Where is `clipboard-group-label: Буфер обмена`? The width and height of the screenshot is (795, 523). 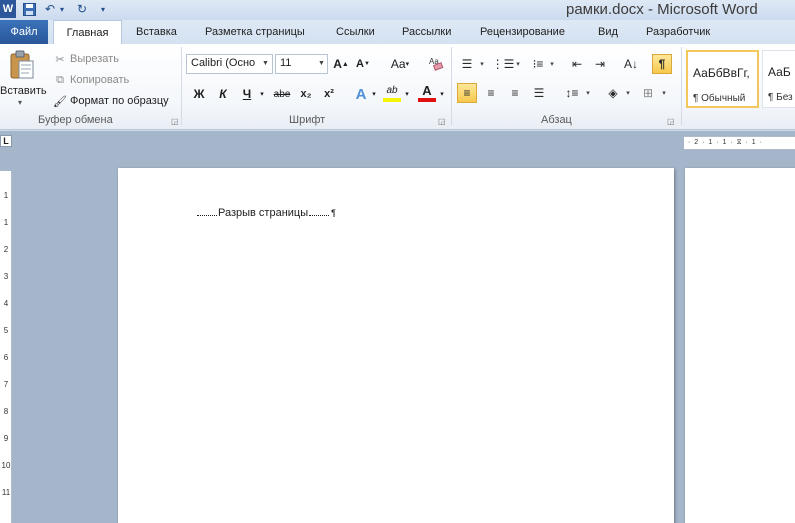
clipboard-group-label: Буфер обмена is located at coordinates (75, 120).